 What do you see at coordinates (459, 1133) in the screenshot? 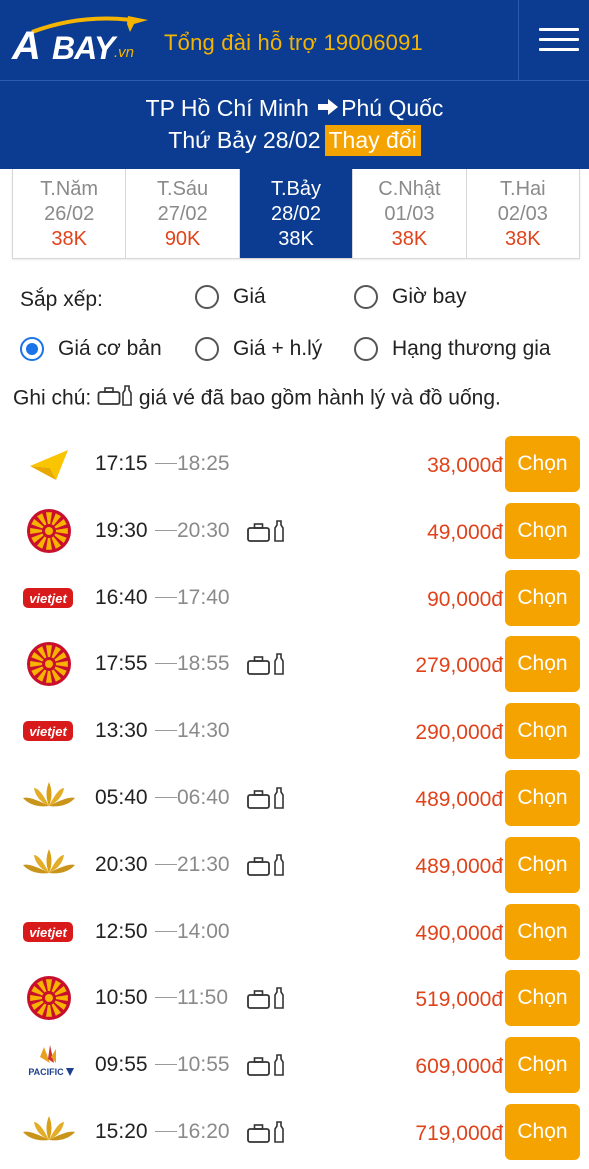
I see `flight-price: 719,000đ` at bounding box center [459, 1133].